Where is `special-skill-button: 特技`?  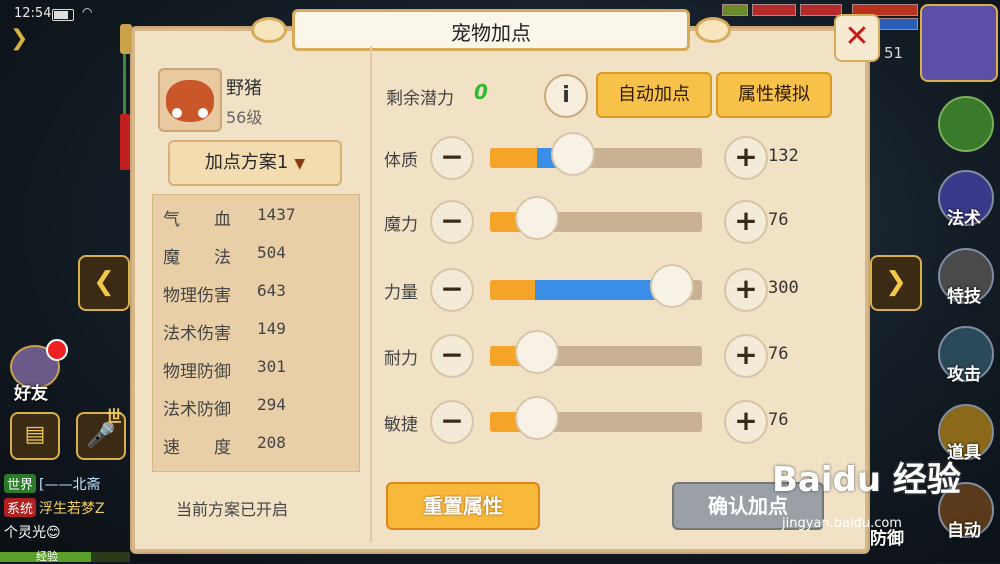
special-skill-button: 特技 is located at coordinates (964, 279).